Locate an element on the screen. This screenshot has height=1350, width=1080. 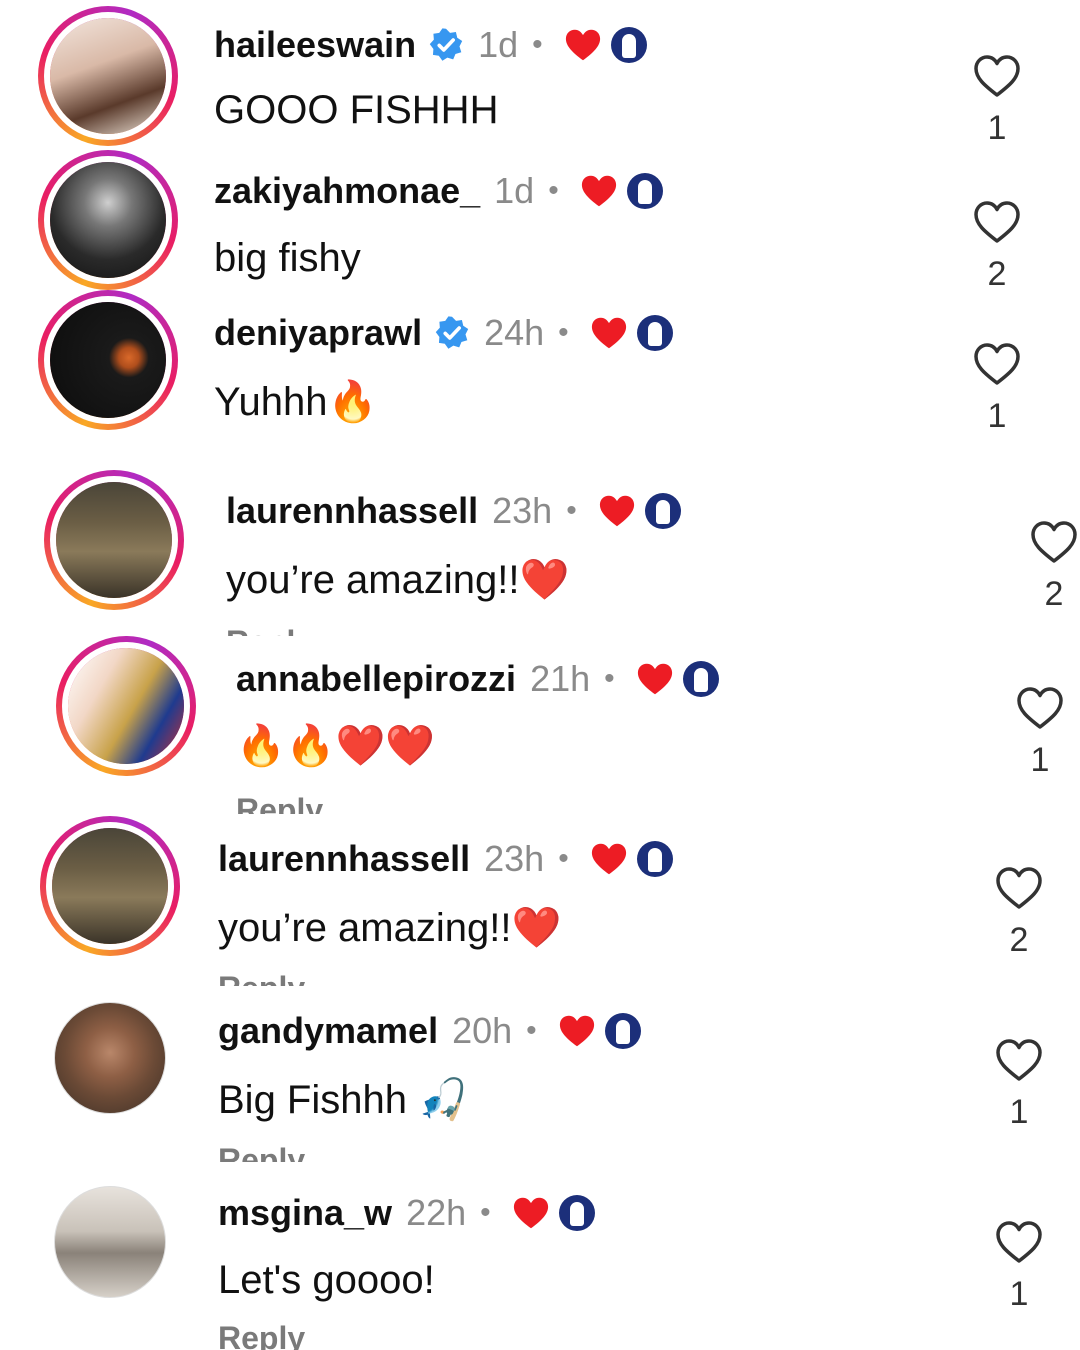
comment-username: deniyaprawl is located at coordinates (318, 333).